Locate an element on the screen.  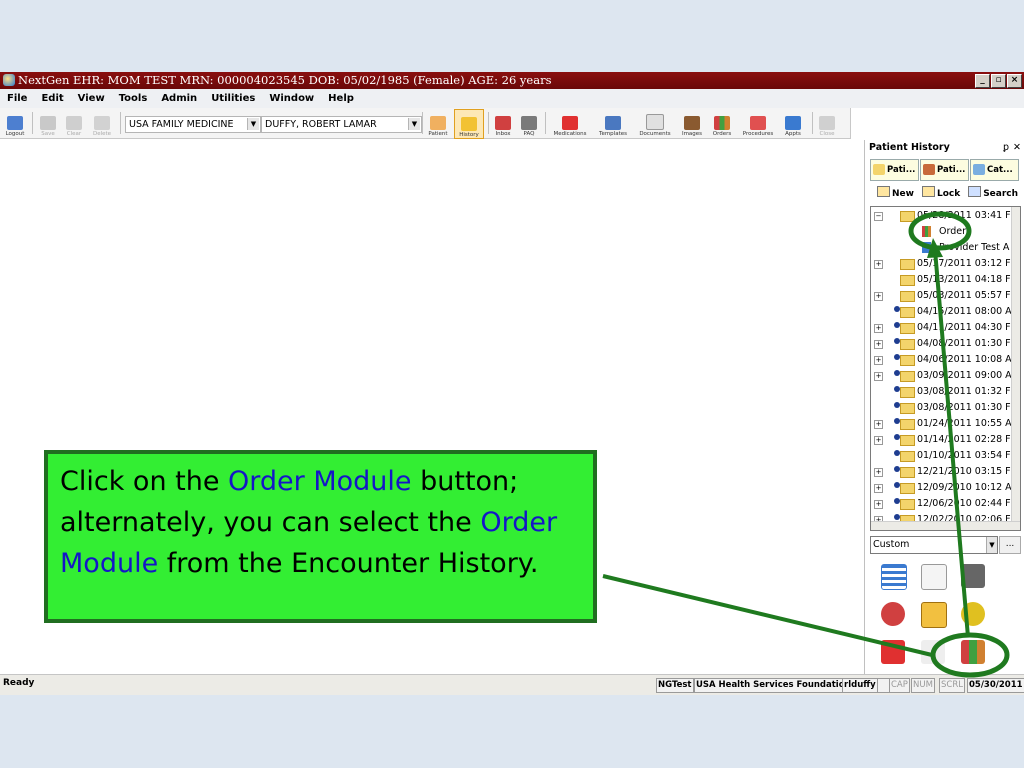
procedures-button: Procedures is located at coordinates (758, 123).